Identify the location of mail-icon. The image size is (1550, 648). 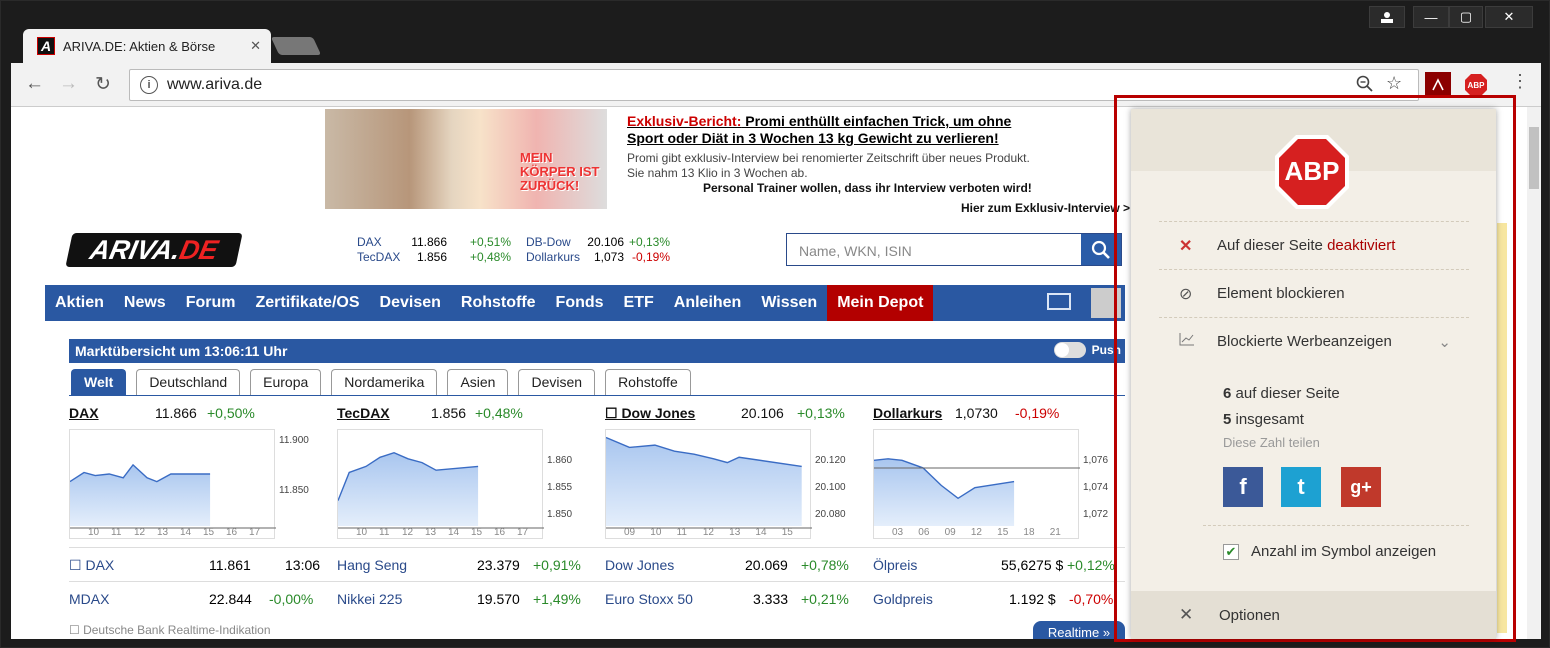
(1059, 301).